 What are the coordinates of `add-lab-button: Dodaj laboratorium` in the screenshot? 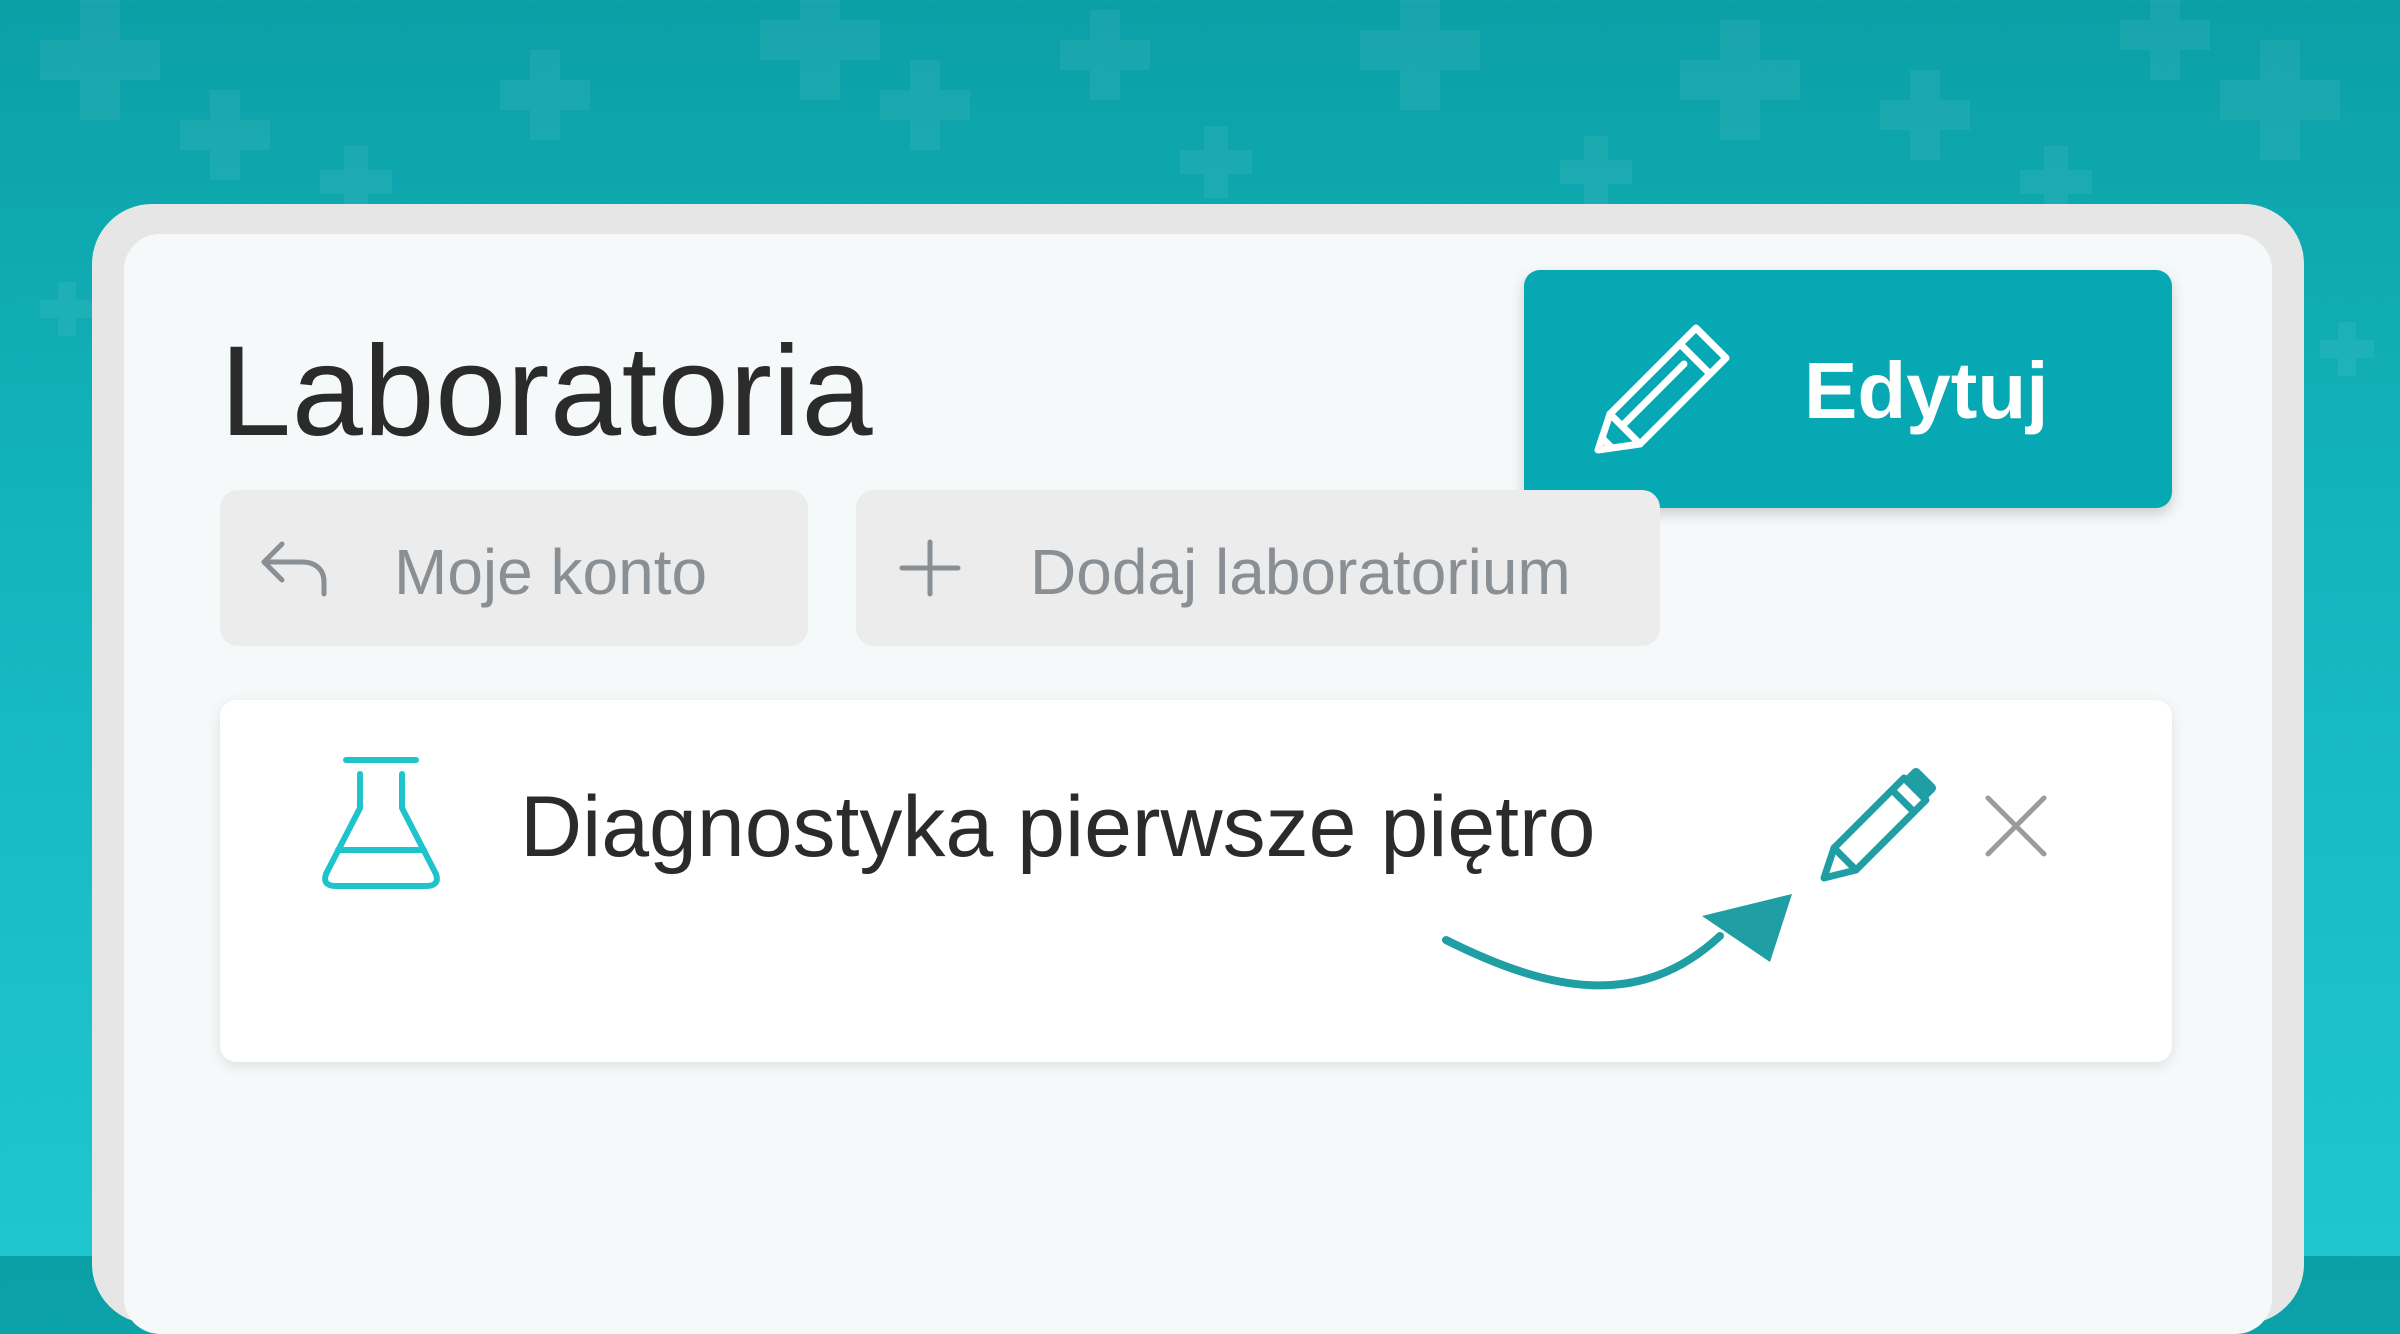 It's located at (1258, 568).